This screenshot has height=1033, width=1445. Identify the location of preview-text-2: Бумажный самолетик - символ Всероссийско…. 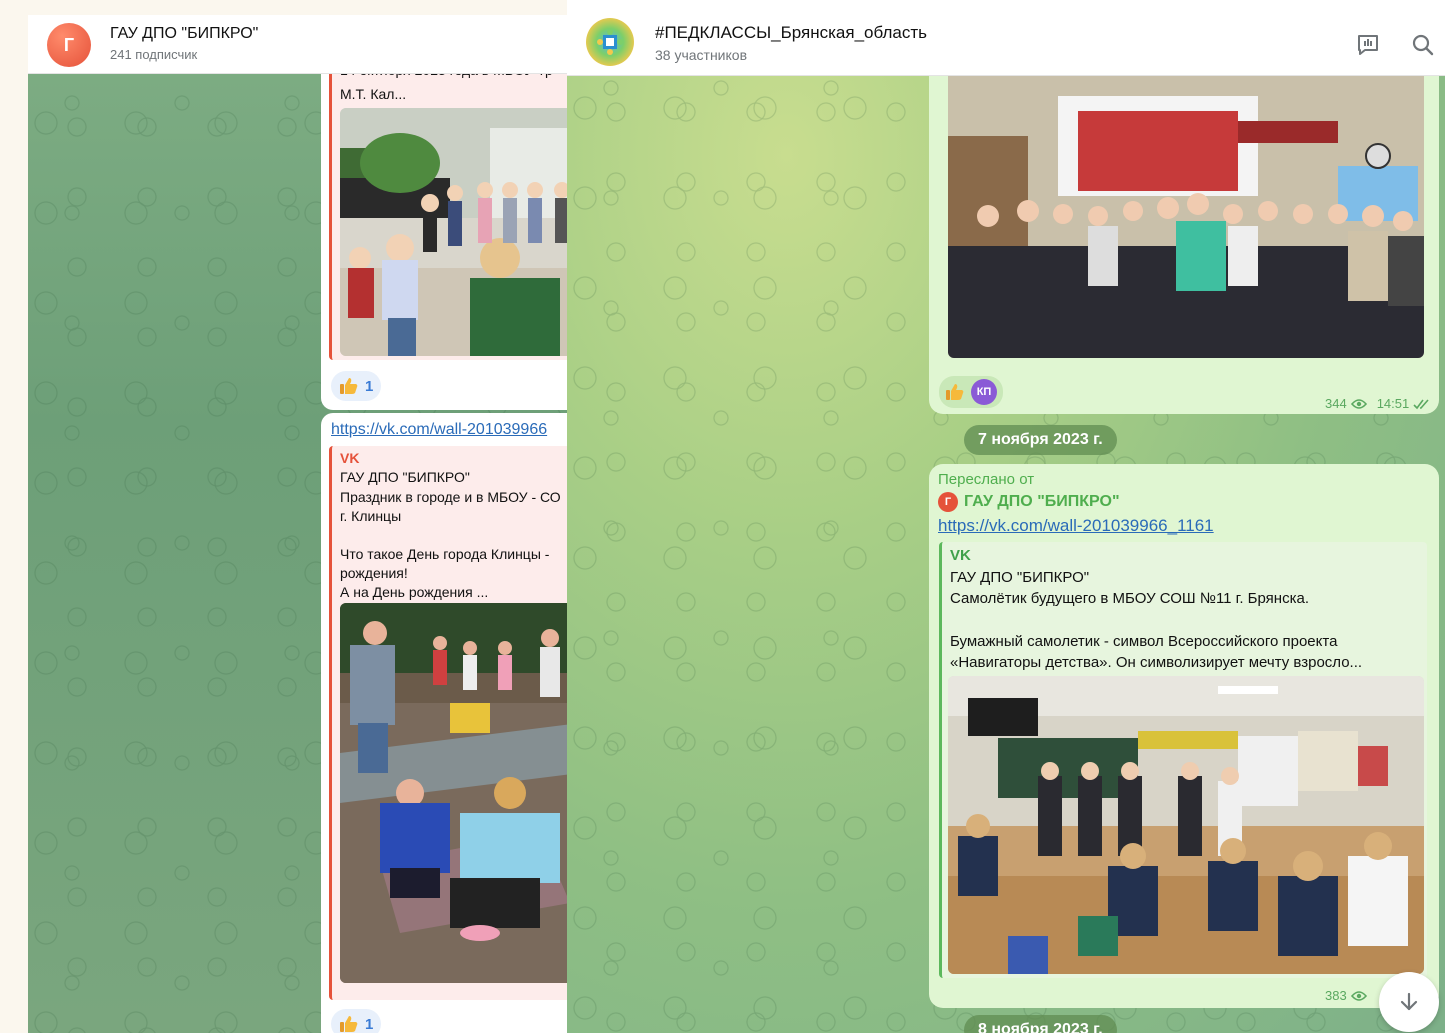
(1156, 652).